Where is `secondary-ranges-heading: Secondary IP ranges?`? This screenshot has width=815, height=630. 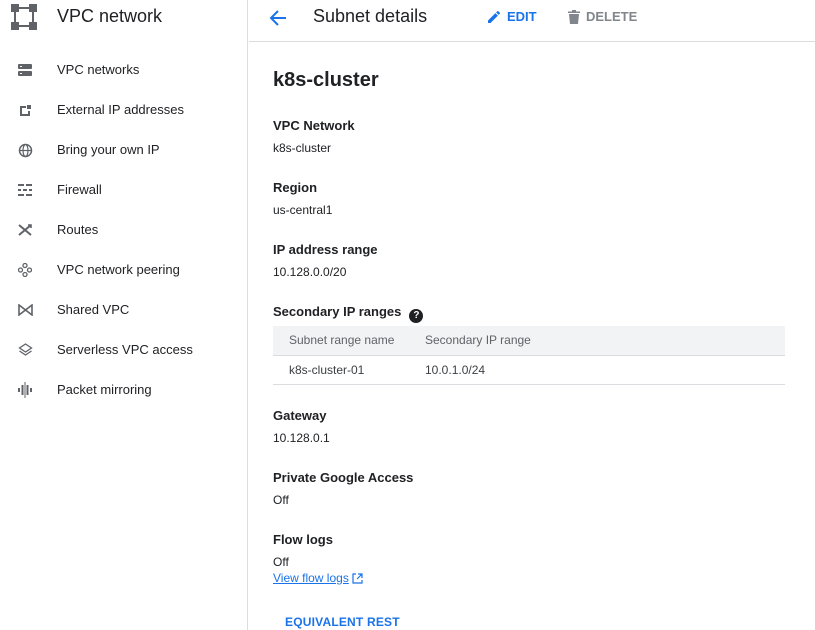 secondary-ranges-heading: Secondary IP ranges? is located at coordinates (348, 313).